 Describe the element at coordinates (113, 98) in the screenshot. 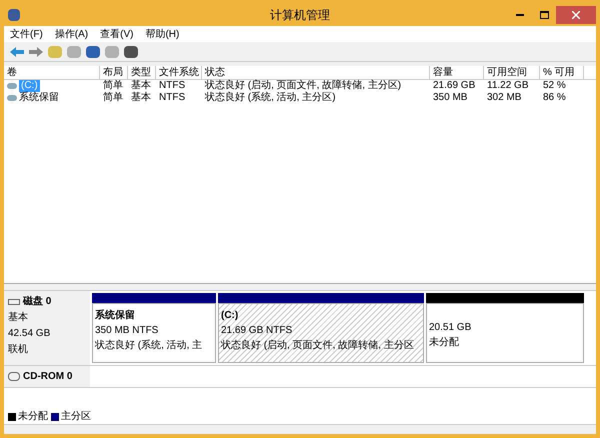

I see `table-cell: 简单` at that location.